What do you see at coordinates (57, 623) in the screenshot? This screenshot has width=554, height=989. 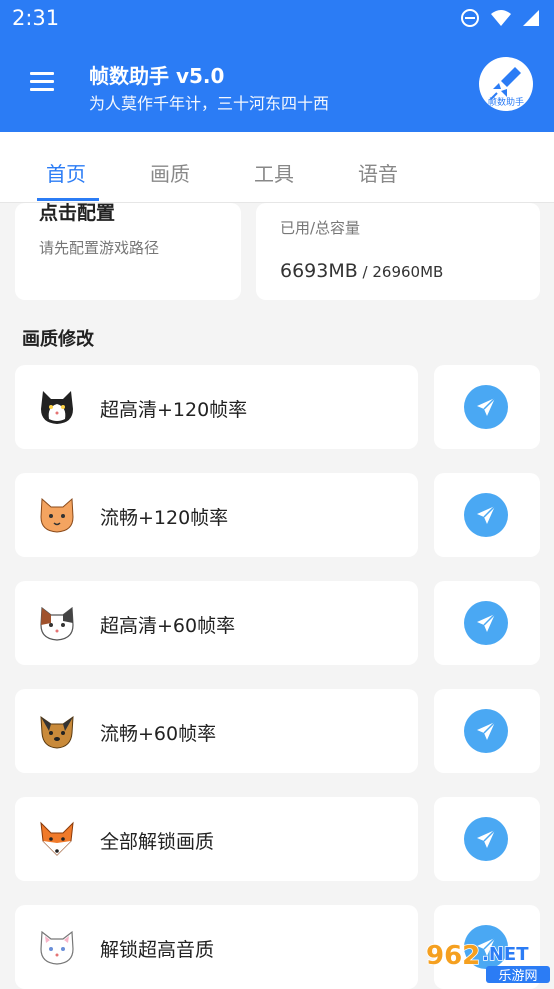 I see `calico-cat-icon` at bounding box center [57, 623].